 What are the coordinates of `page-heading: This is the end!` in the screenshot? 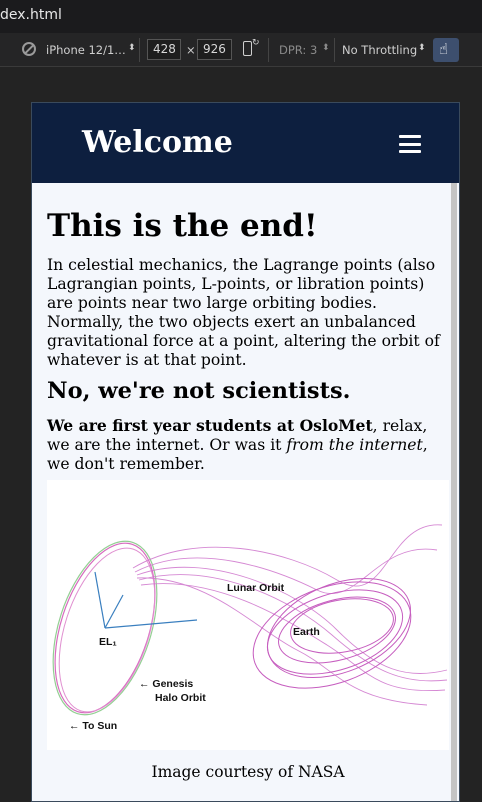 It's located at (182, 226).